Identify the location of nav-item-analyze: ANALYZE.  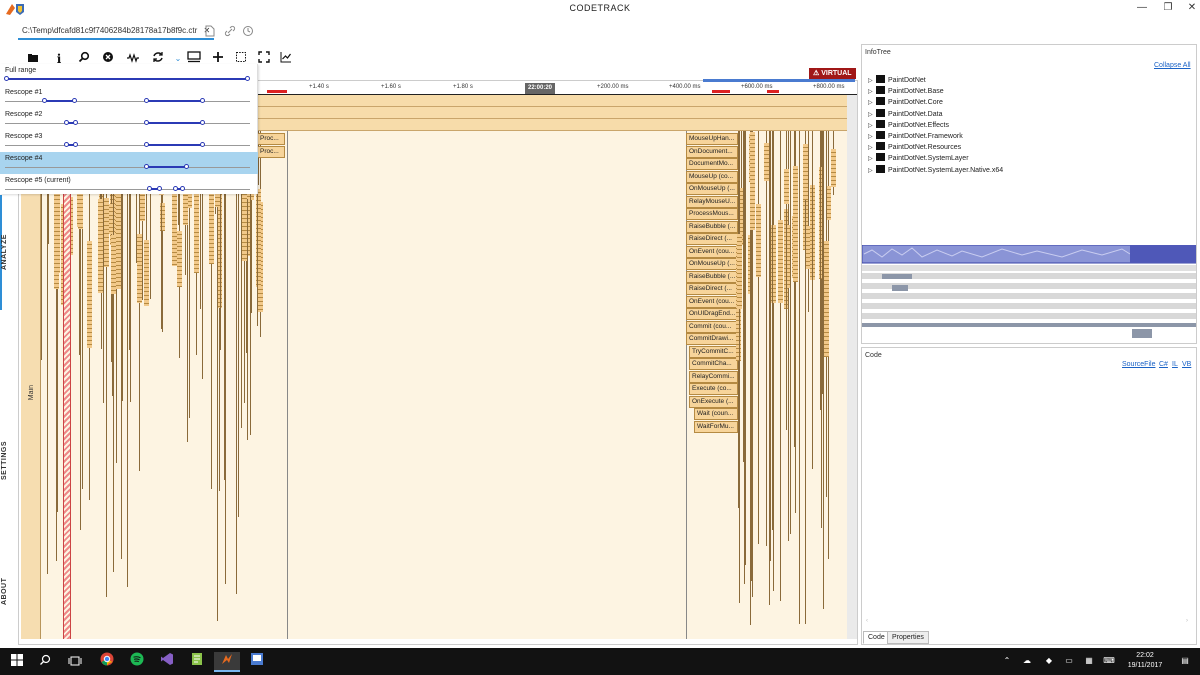
(8, 230).